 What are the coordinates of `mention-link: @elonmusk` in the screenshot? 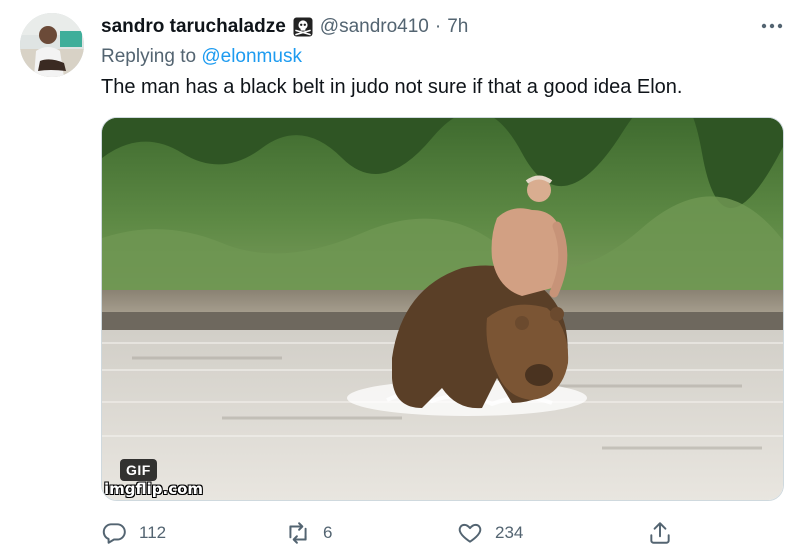 It's located at (251, 56).